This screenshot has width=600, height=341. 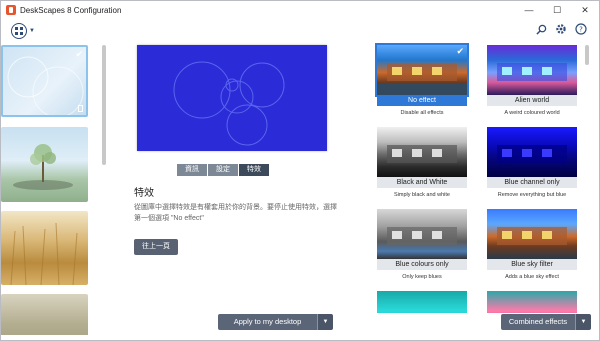 What do you see at coordinates (532, 100) in the screenshot?
I see `effect-label: Alien world` at bounding box center [532, 100].